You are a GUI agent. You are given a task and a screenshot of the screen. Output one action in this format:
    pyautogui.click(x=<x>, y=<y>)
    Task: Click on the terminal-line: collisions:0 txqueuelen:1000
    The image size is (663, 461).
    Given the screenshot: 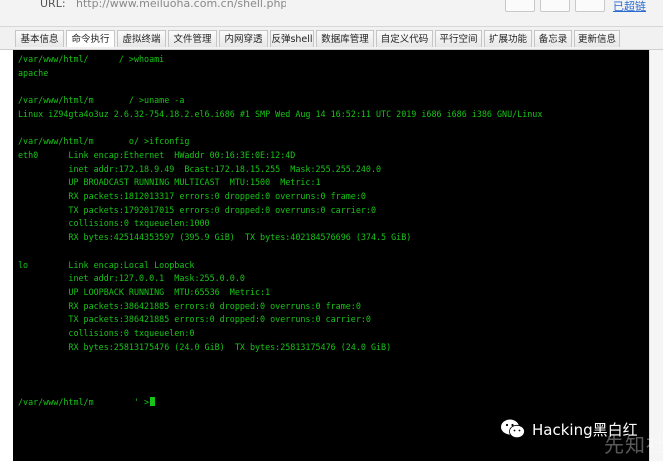 What is the action you would take?
    pyautogui.click(x=114, y=223)
    